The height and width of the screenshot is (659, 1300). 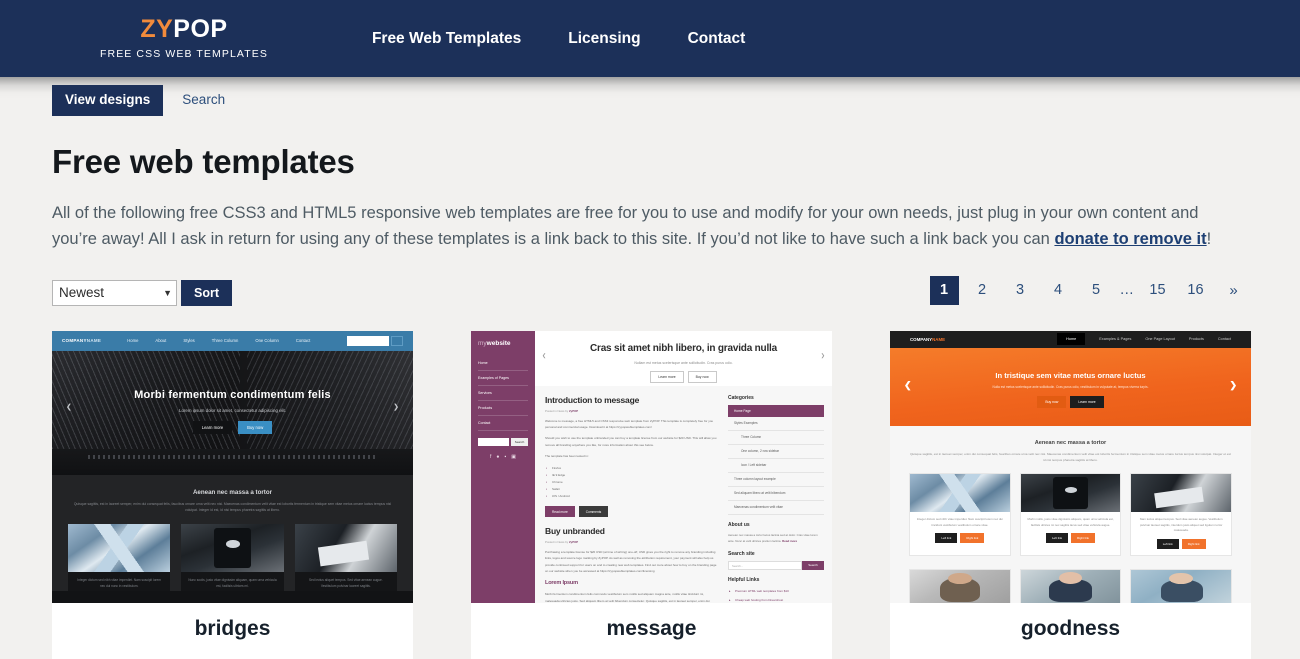 I want to click on preview-logo-light: COMPANY, so click(x=74, y=341).